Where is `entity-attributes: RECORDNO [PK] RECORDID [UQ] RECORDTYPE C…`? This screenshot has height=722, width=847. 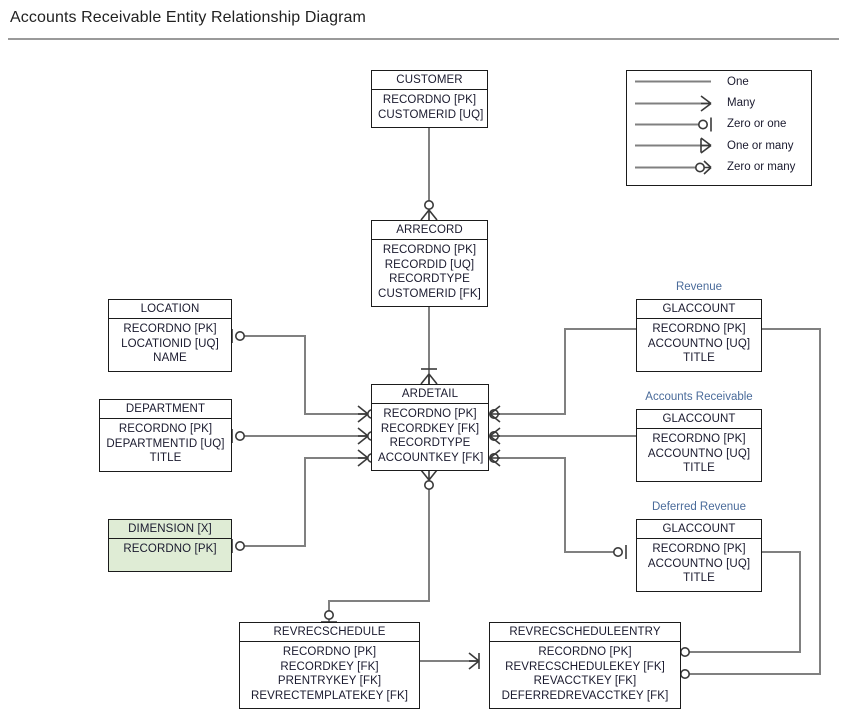
entity-attributes: RECORDNO [PK] RECORDID [UQ] RECORDTYPE C… is located at coordinates (429, 273).